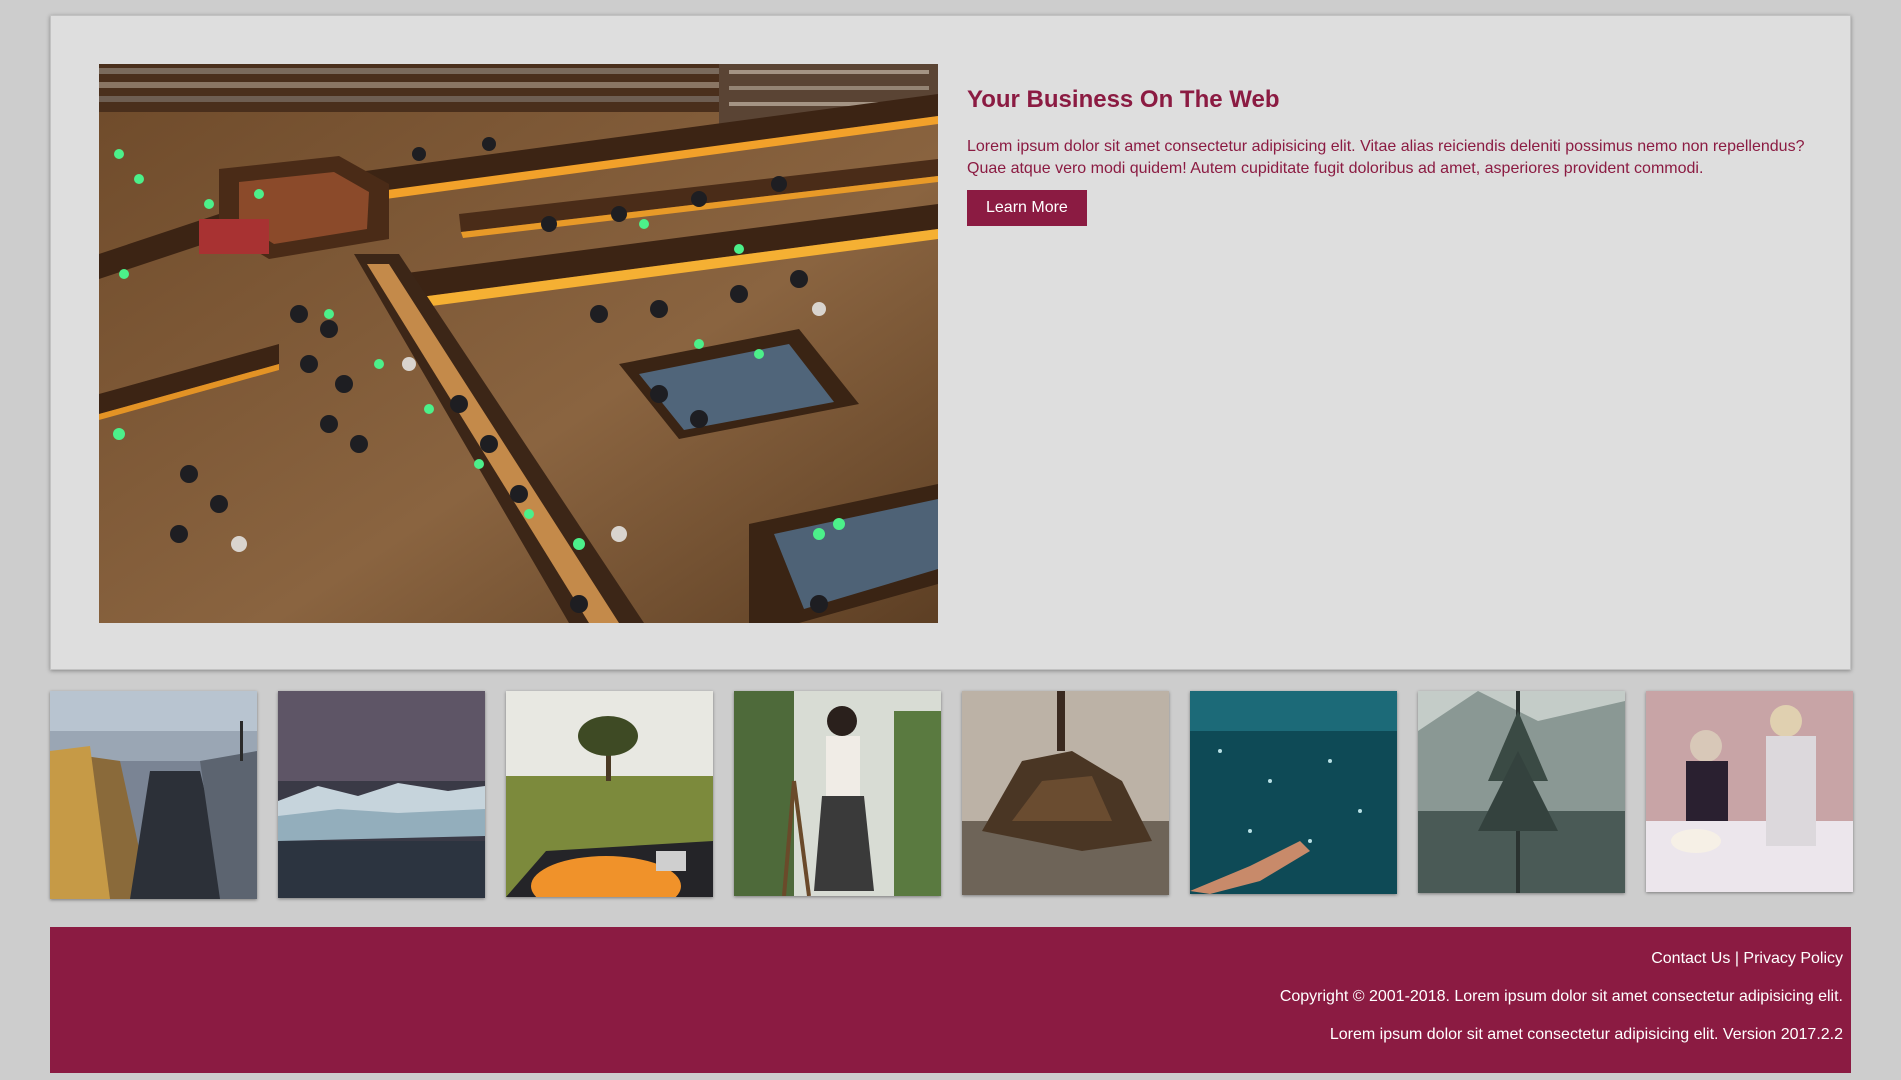 The image size is (1901, 1080). What do you see at coordinates (1027, 208) in the screenshot?
I see `learn-more-button: Learn More` at bounding box center [1027, 208].